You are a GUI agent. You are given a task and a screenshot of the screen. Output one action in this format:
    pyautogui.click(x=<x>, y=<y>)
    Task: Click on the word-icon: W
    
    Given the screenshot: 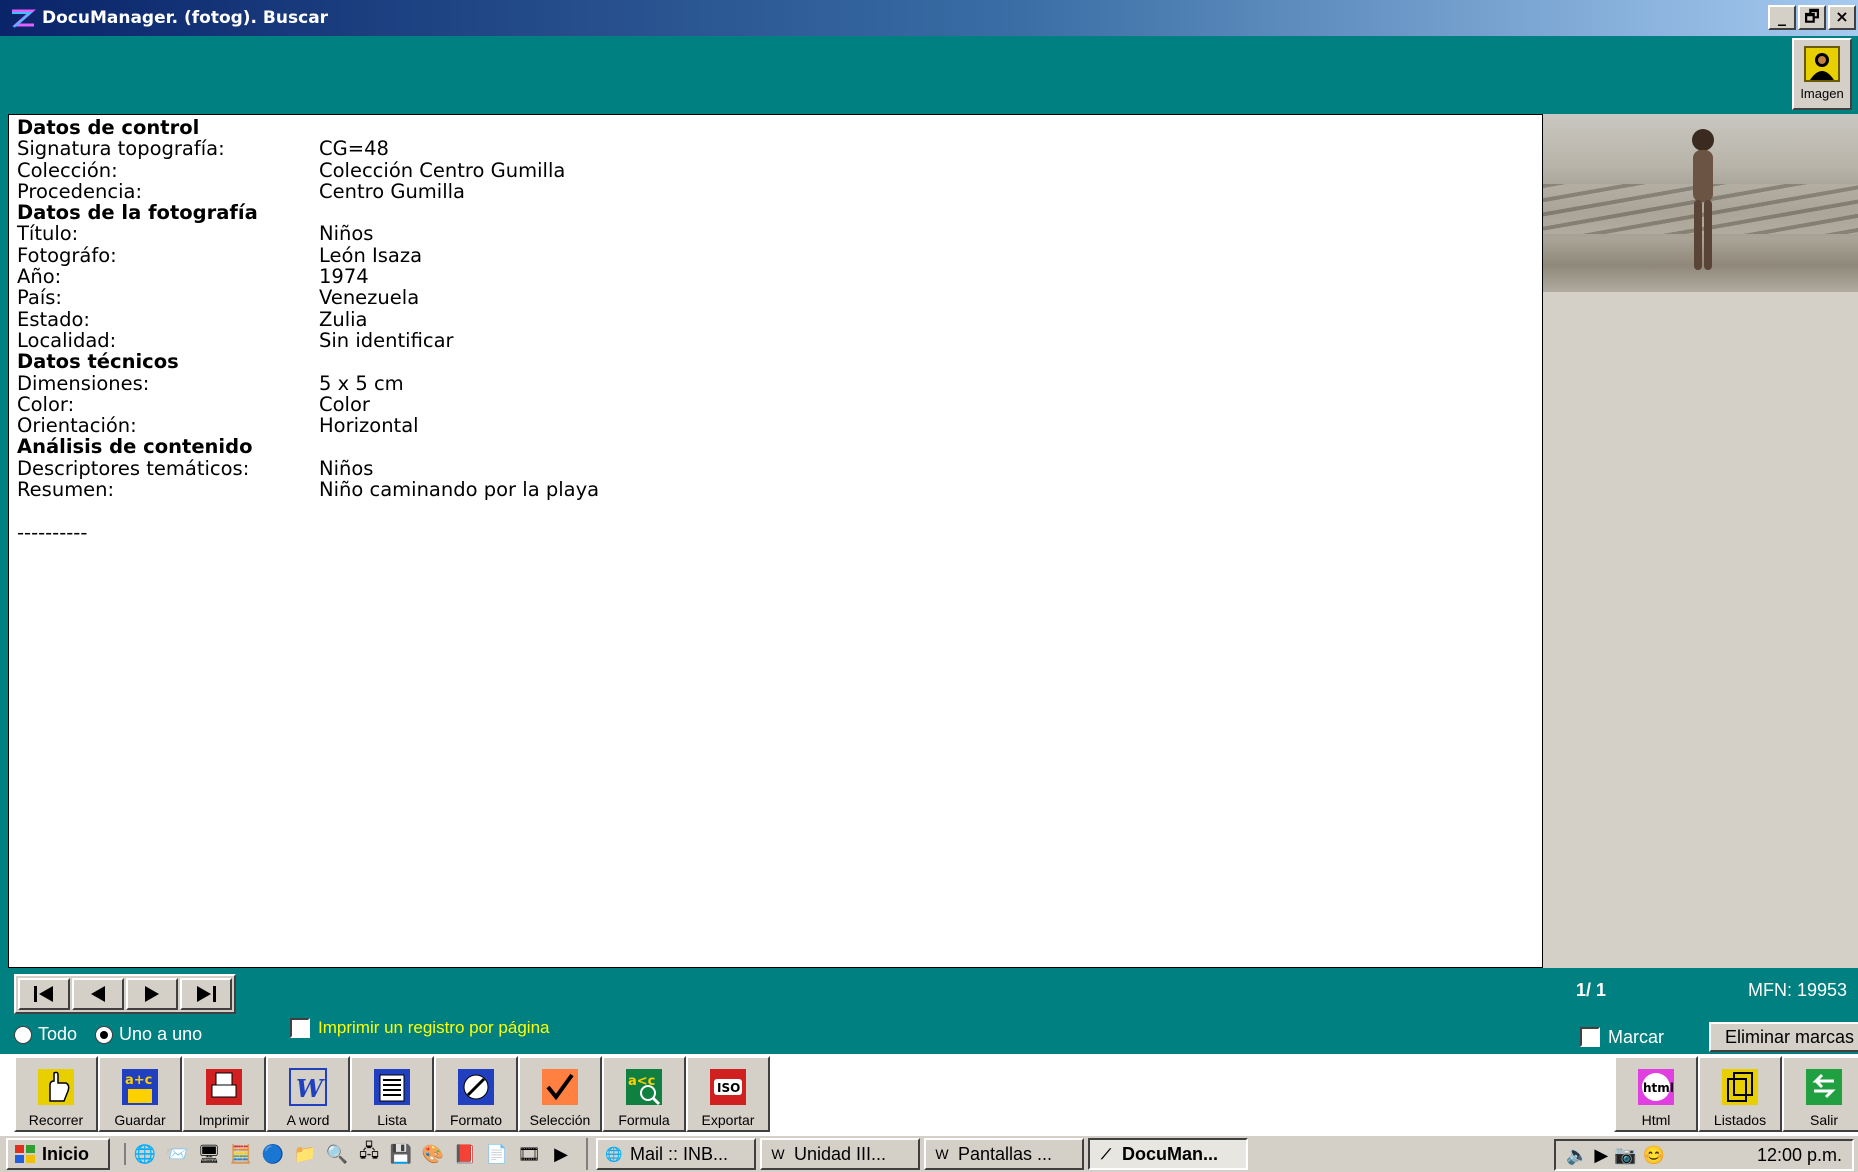 What is the action you would take?
    pyautogui.click(x=308, y=1087)
    